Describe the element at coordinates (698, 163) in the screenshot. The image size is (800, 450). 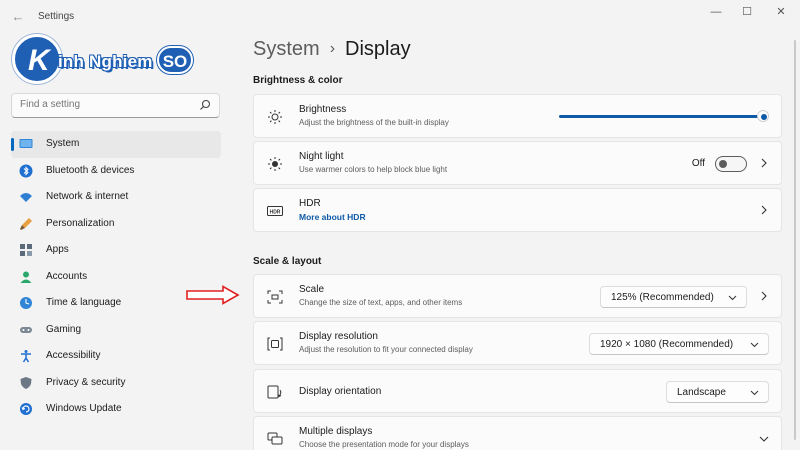
I see `night-light-state: Off` at that location.